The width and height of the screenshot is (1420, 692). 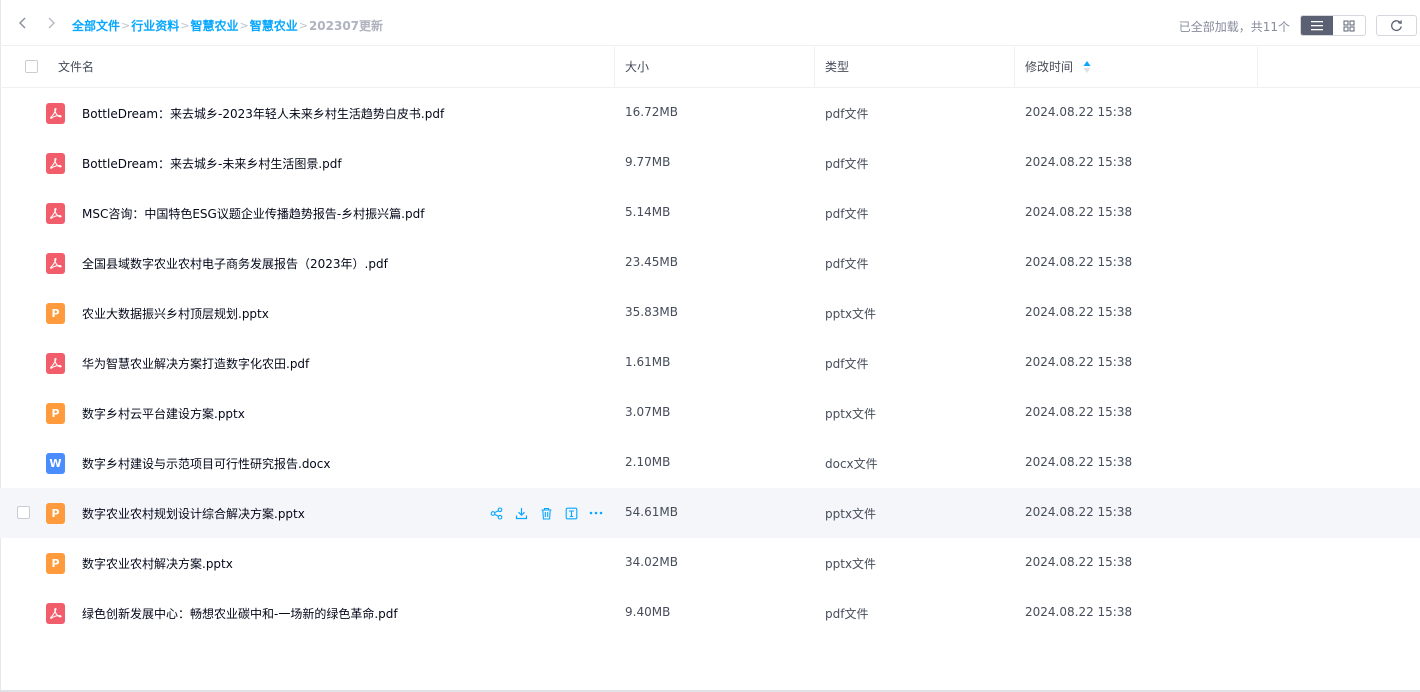 What do you see at coordinates (546, 513) in the screenshot?
I see `delete-button` at bounding box center [546, 513].